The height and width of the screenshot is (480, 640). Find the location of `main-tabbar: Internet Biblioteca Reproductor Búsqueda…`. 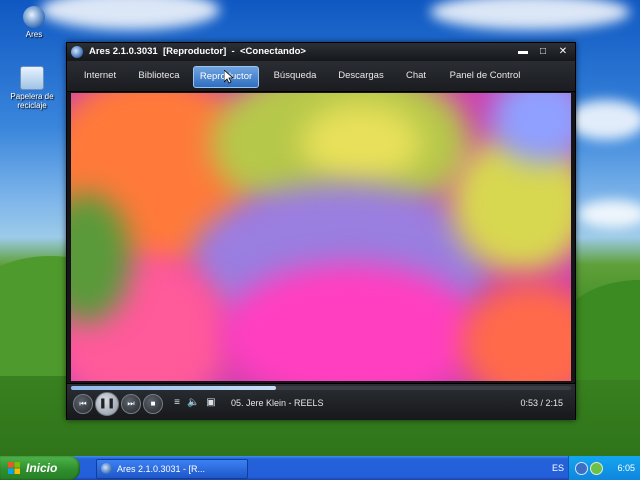

main-tabbar: Internet Biblioteca Reproductor Búsqueda… is located at coordinates (321, 76).